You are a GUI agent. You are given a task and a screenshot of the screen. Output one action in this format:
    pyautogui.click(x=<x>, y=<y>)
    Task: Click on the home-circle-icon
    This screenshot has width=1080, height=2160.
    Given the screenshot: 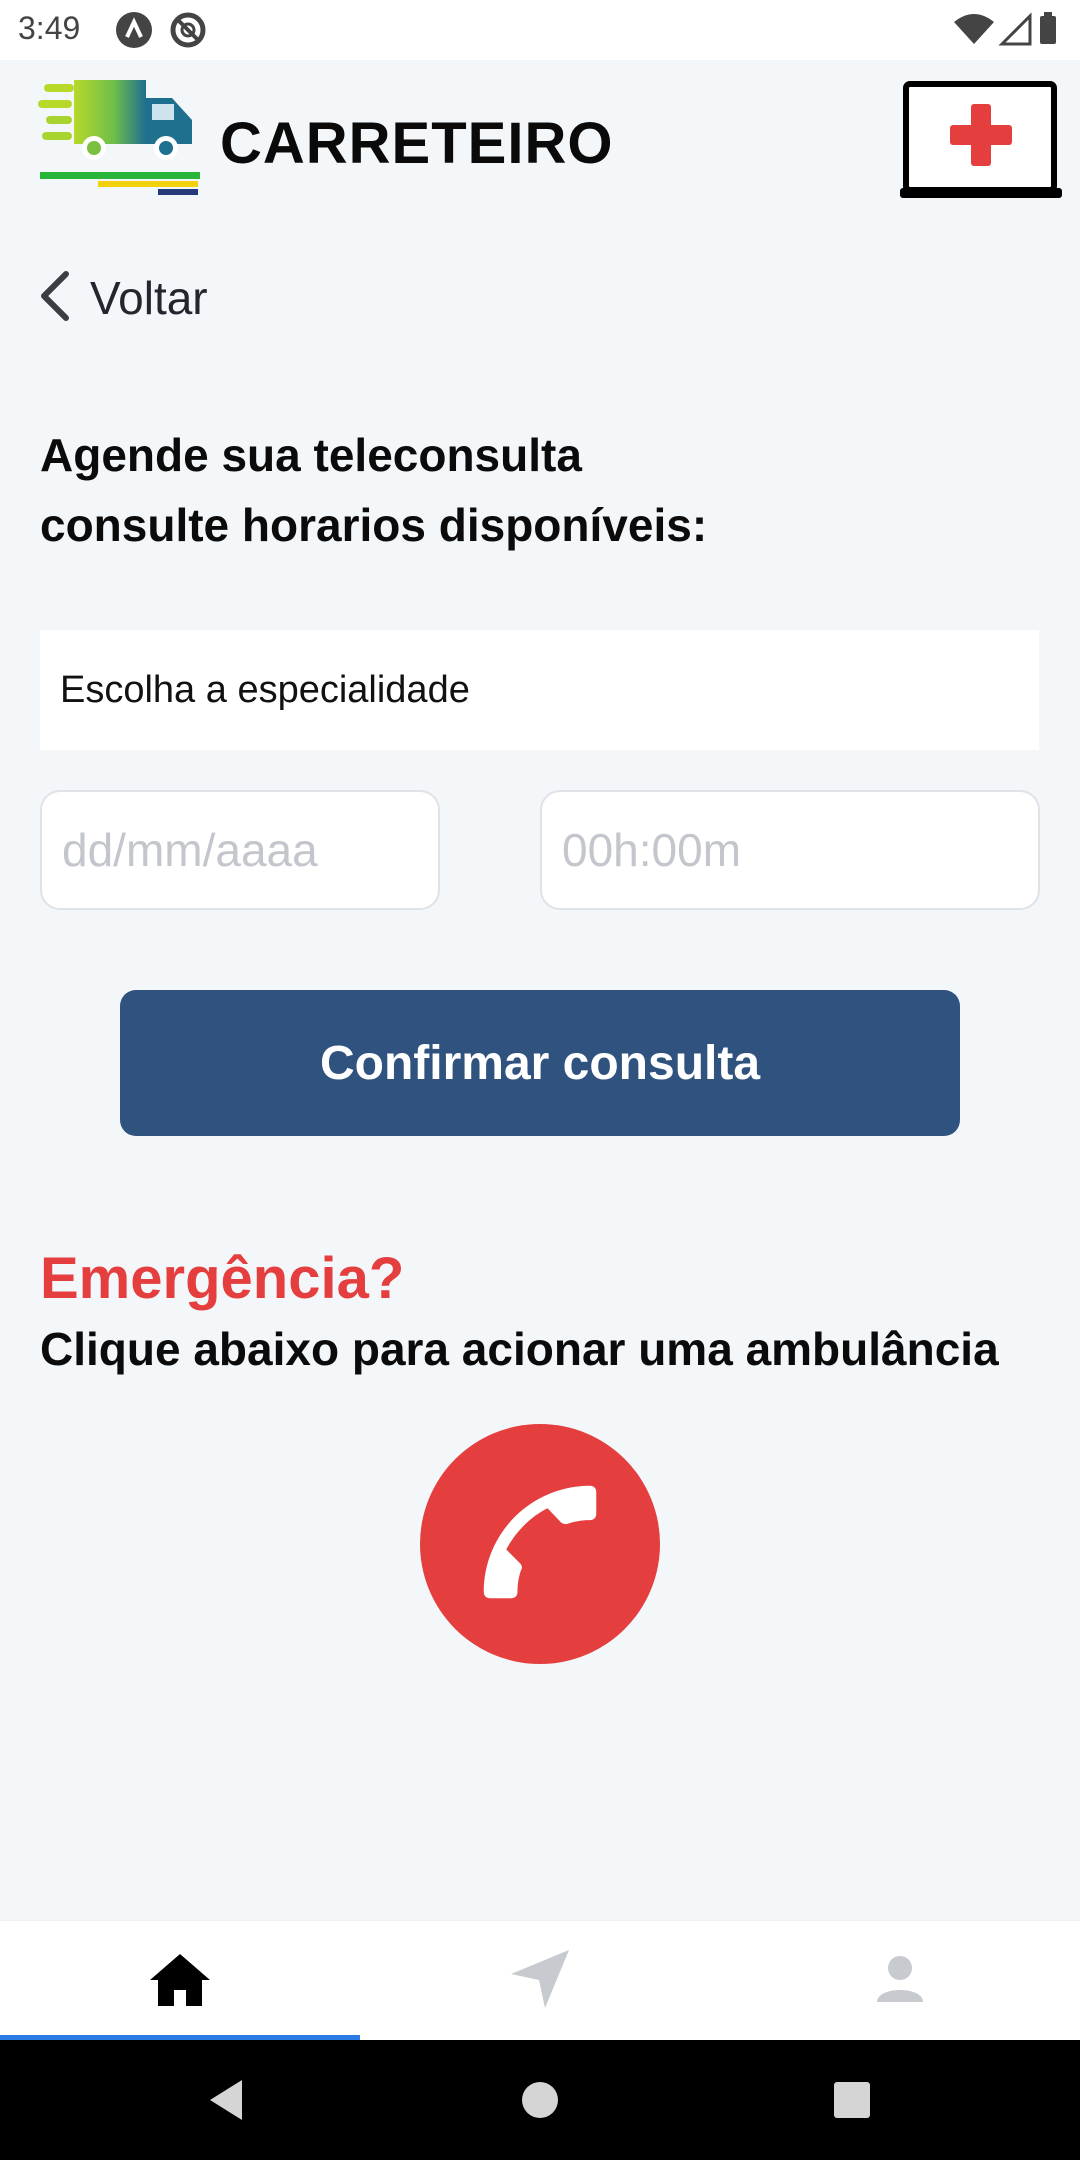 What is the action you would take?
    pyautogui.click(x=540, y=2100)
    